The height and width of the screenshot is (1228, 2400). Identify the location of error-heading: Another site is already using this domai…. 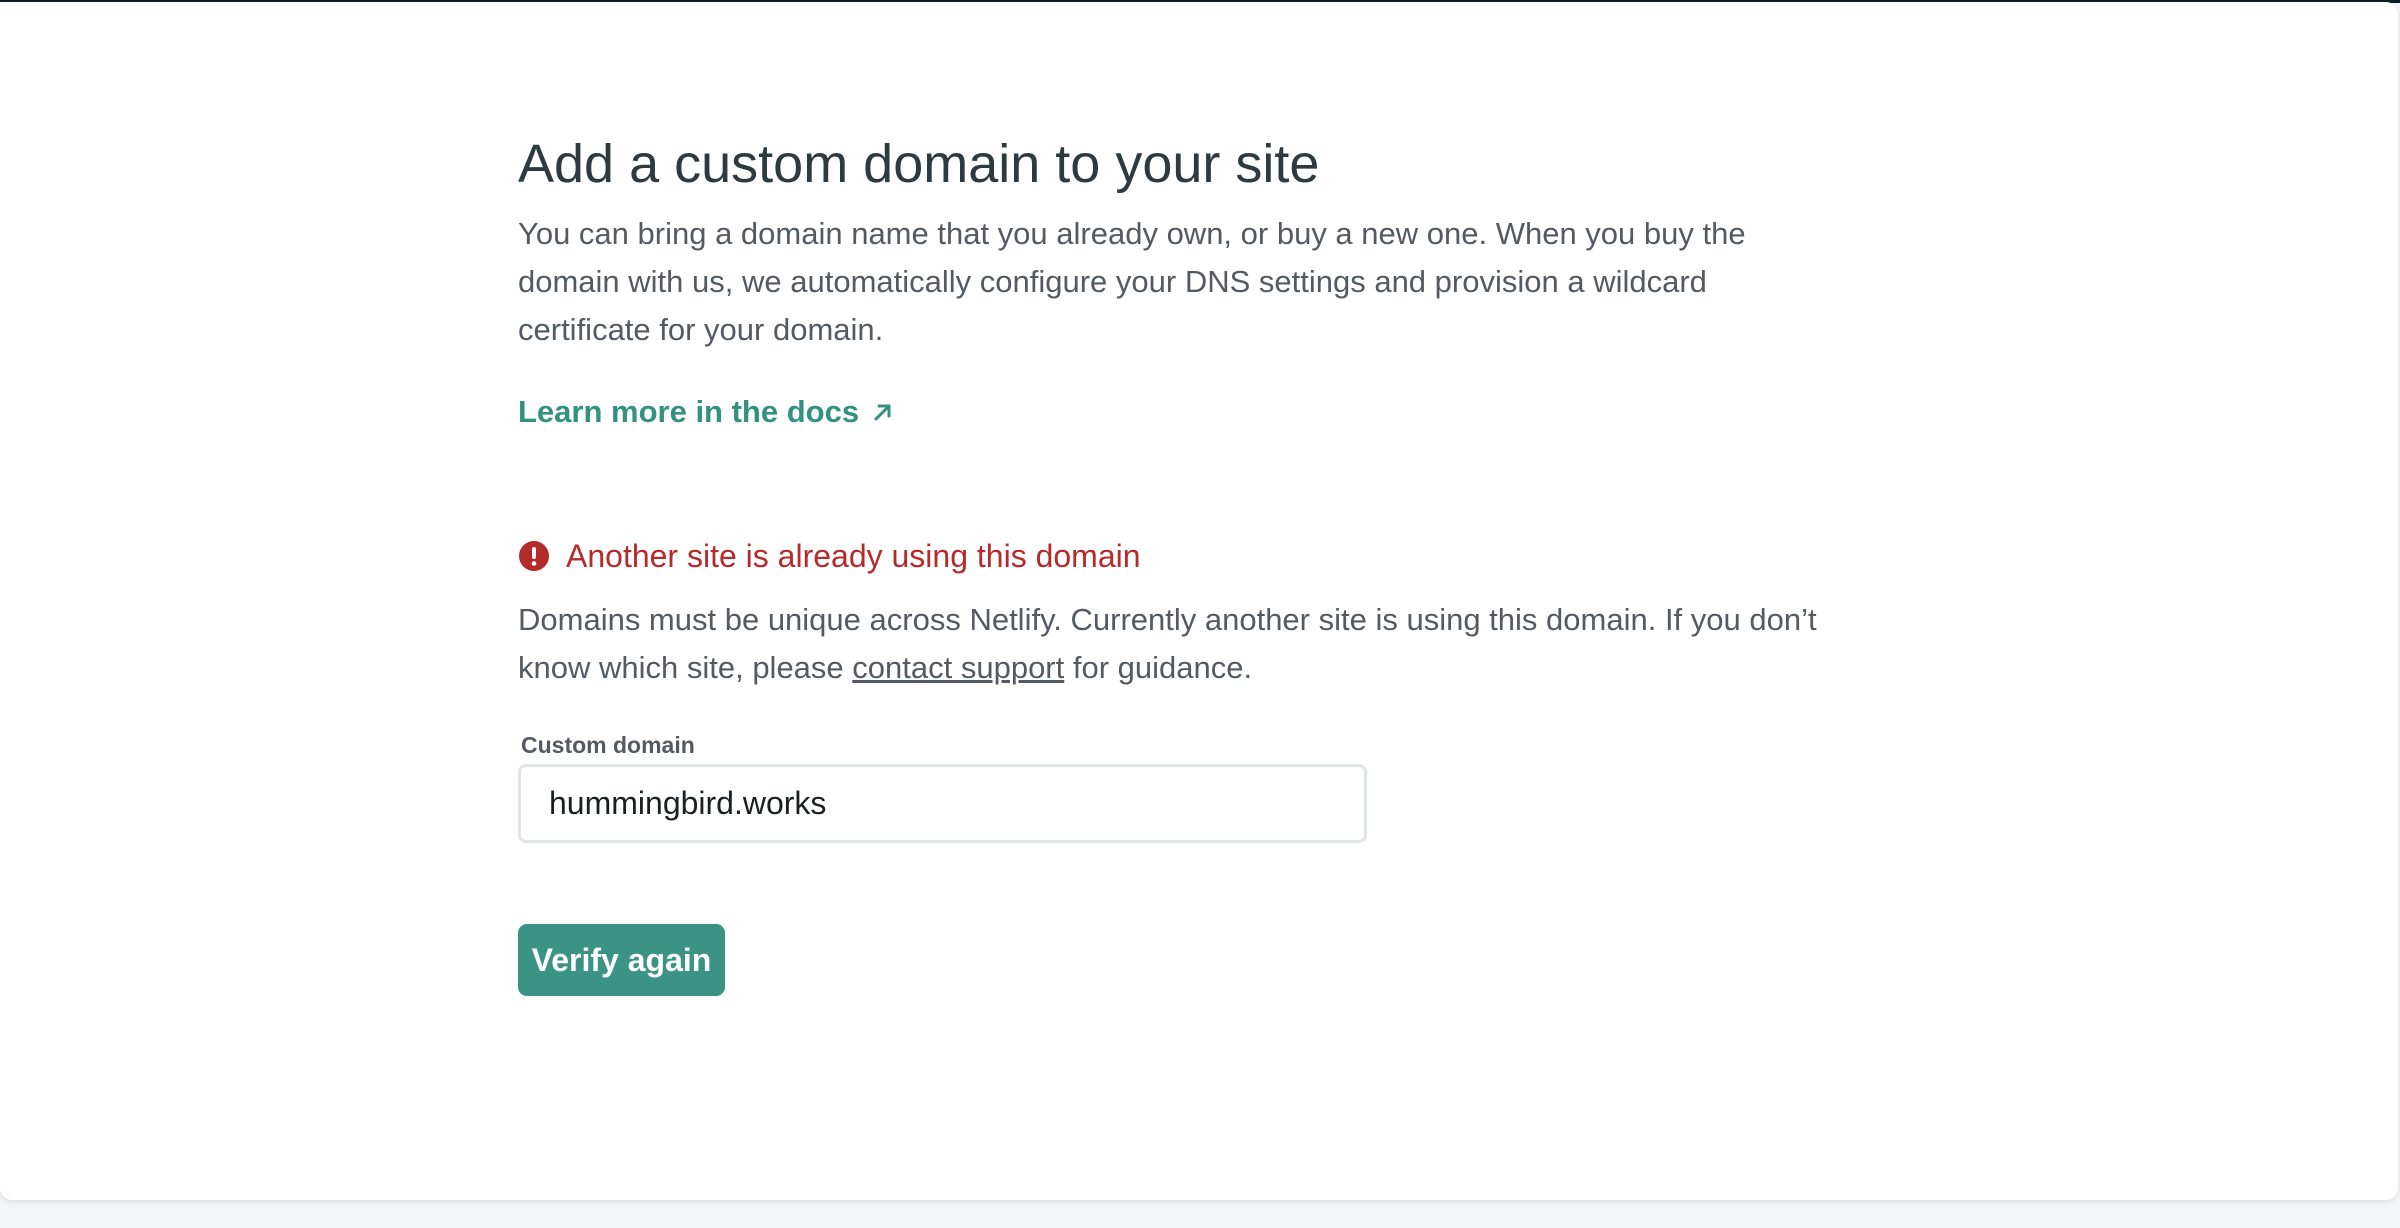
(829, 556).